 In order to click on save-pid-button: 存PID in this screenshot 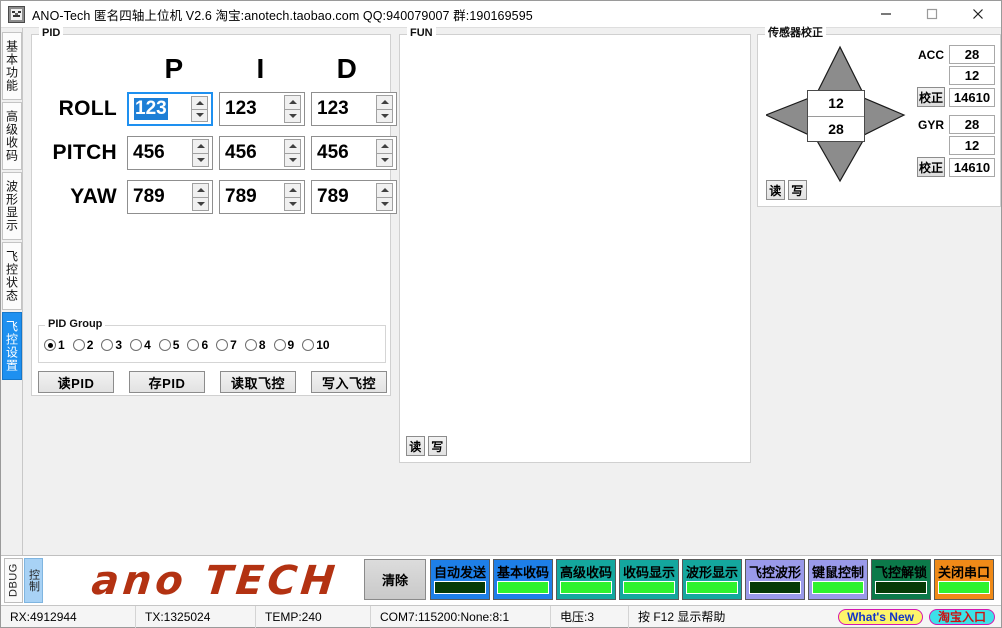, I will do `click(167, 382)`.